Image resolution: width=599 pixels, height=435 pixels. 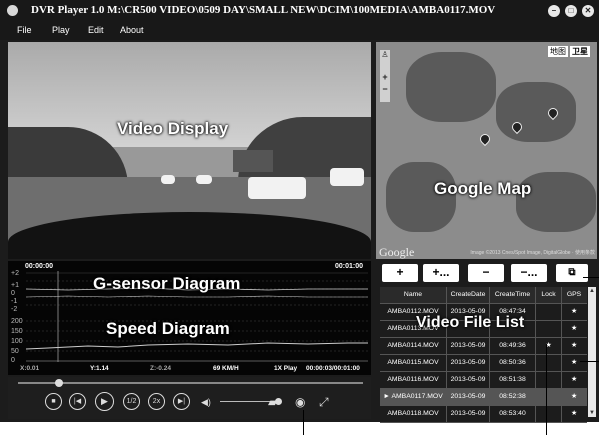 I want to click on map-type-satellite: 卫星, so click(x=580, y=51).